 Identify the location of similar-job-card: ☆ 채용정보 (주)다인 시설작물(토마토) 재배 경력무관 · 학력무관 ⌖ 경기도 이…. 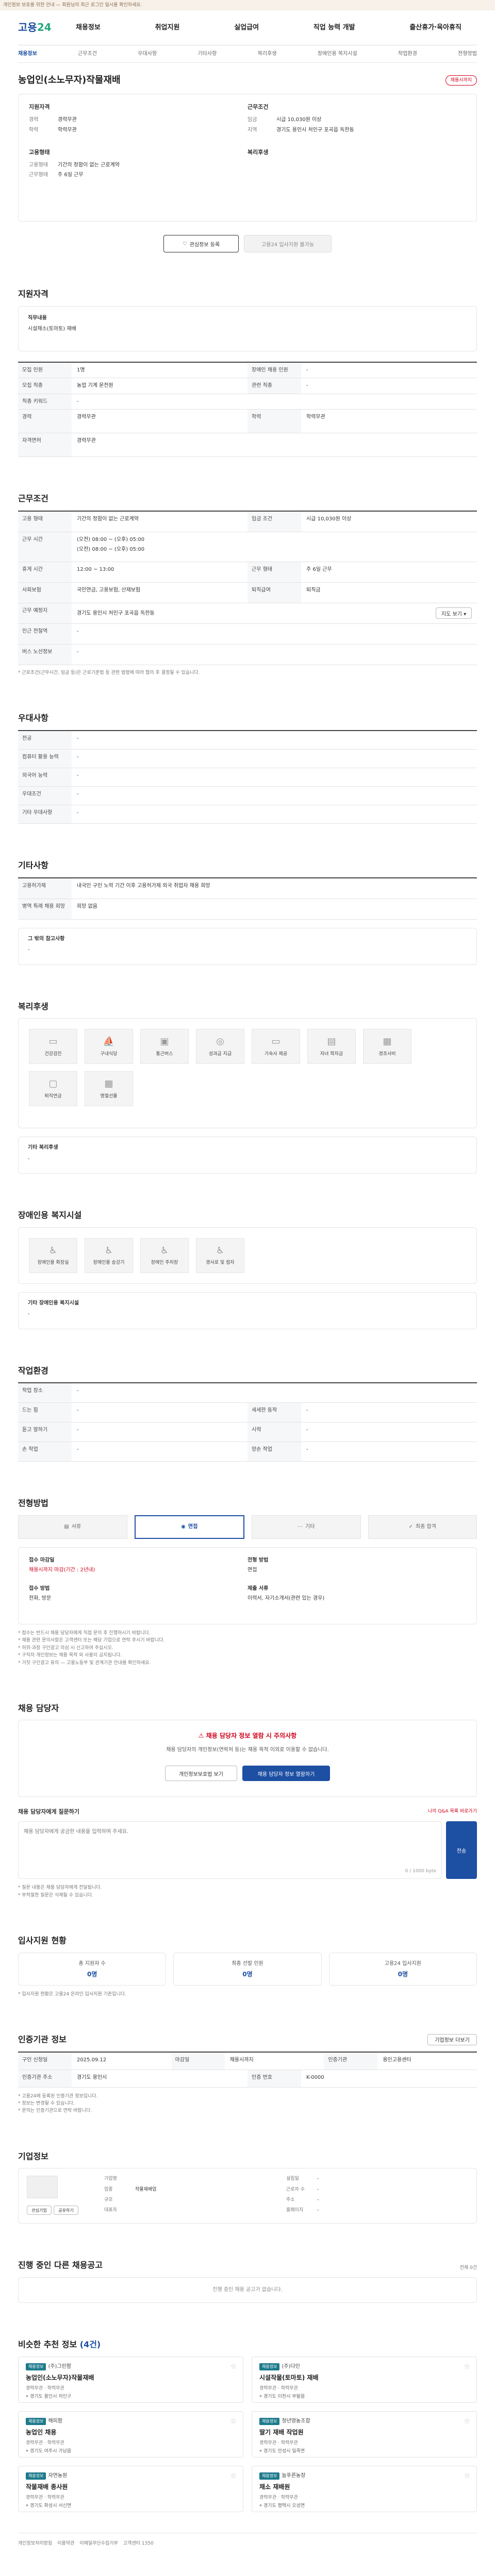
(364, 2379).